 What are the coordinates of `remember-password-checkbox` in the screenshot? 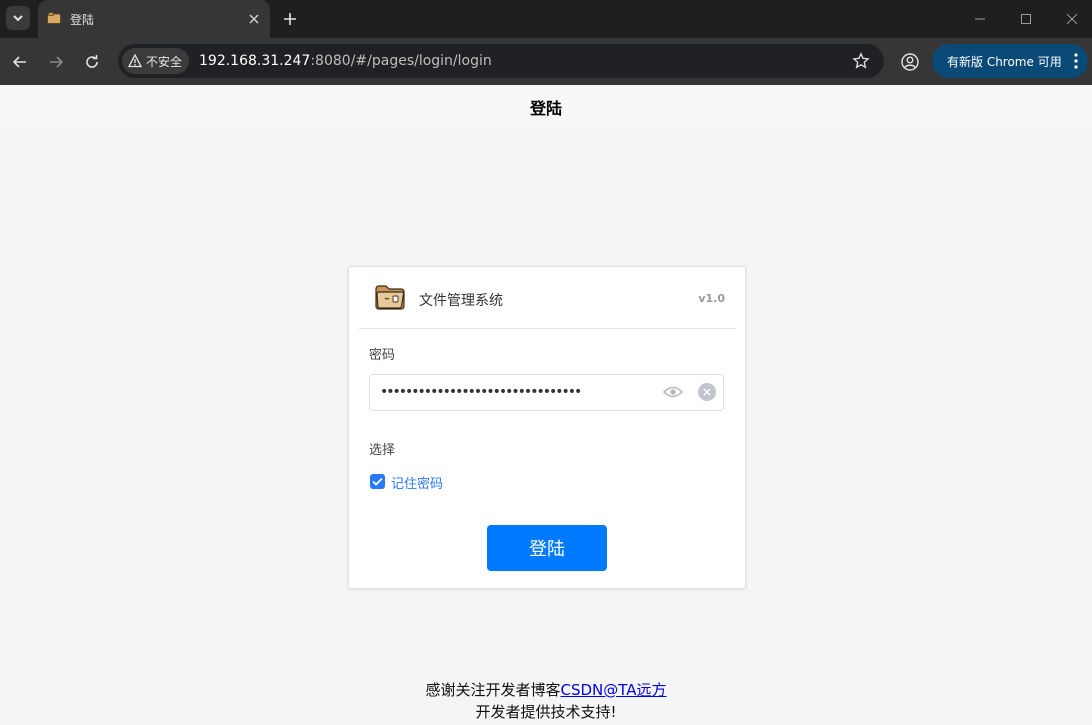 It's located at (377, 481).